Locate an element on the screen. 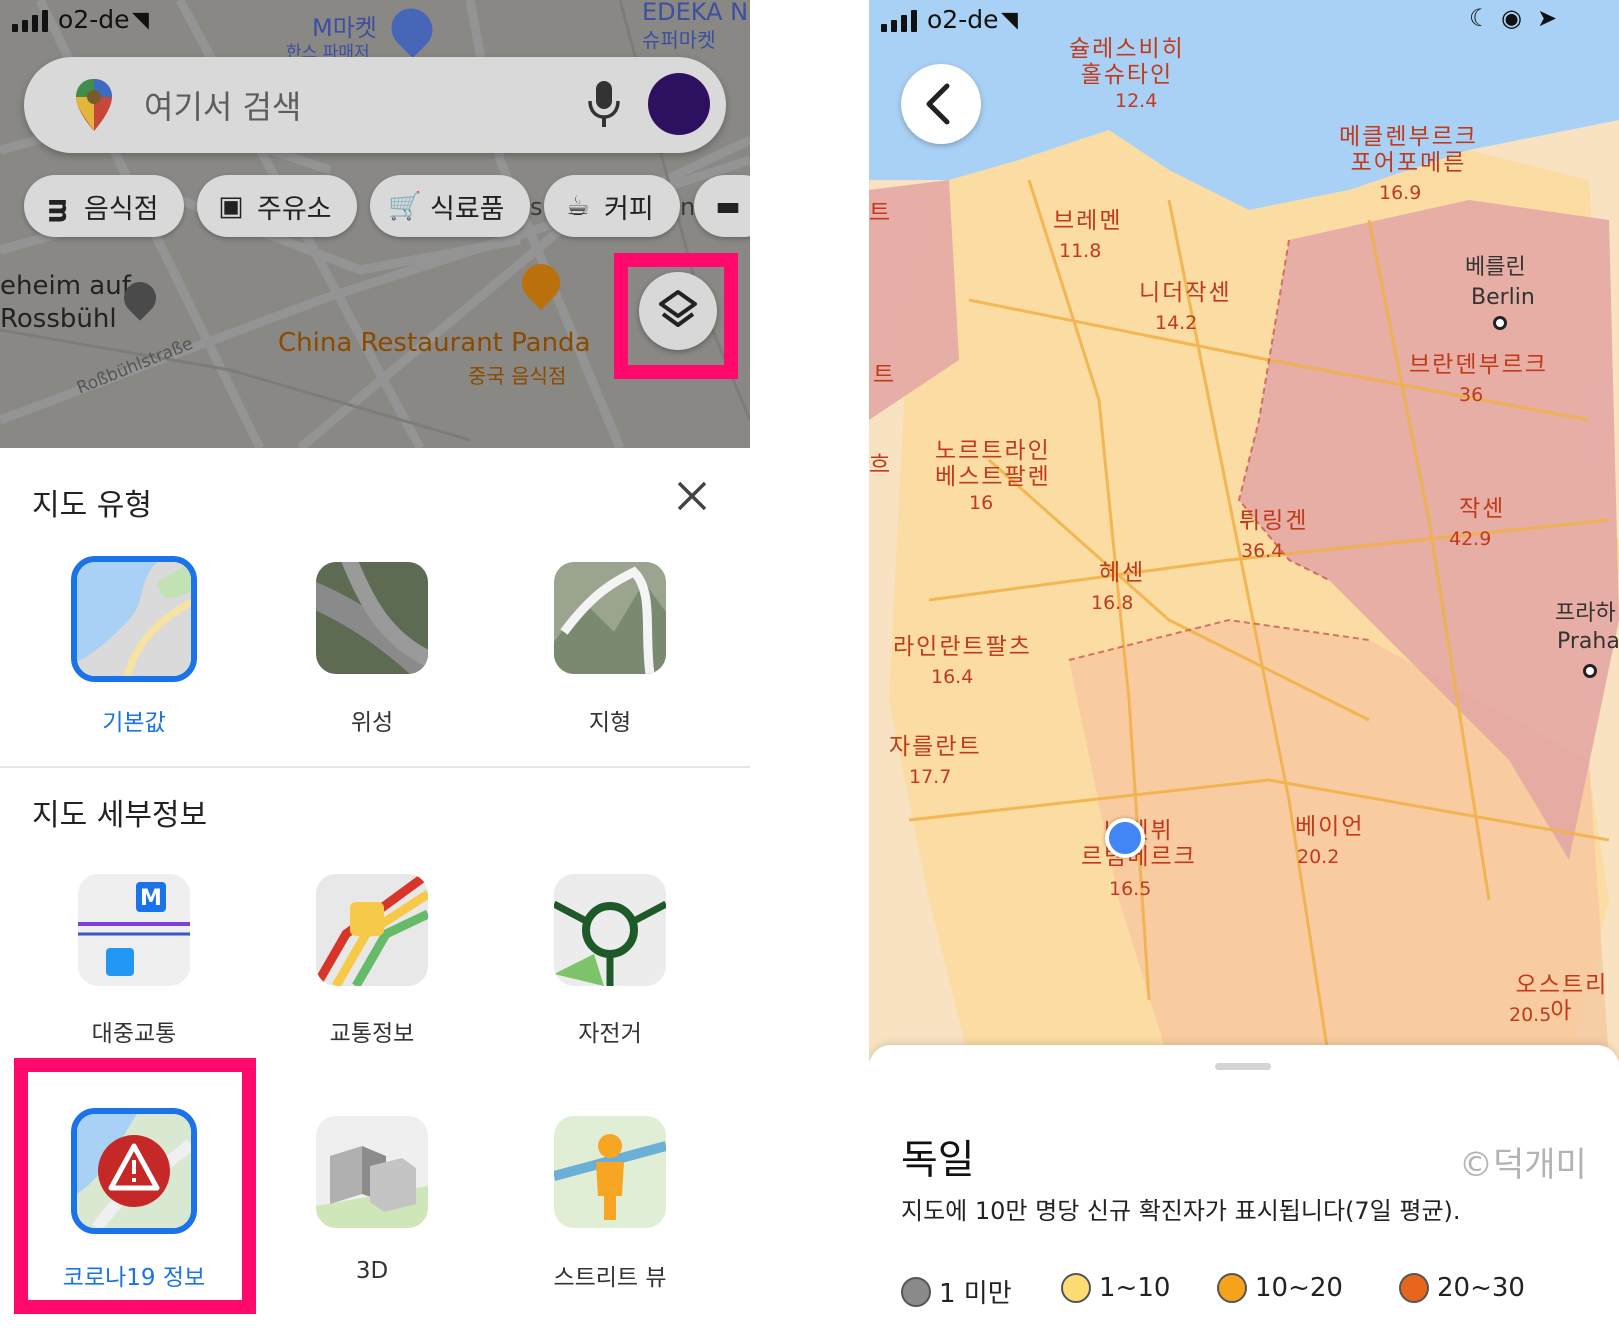 The height and width of the screenshot is (1334, 1619). map-type-terrain is located at coordinates (610, 618).